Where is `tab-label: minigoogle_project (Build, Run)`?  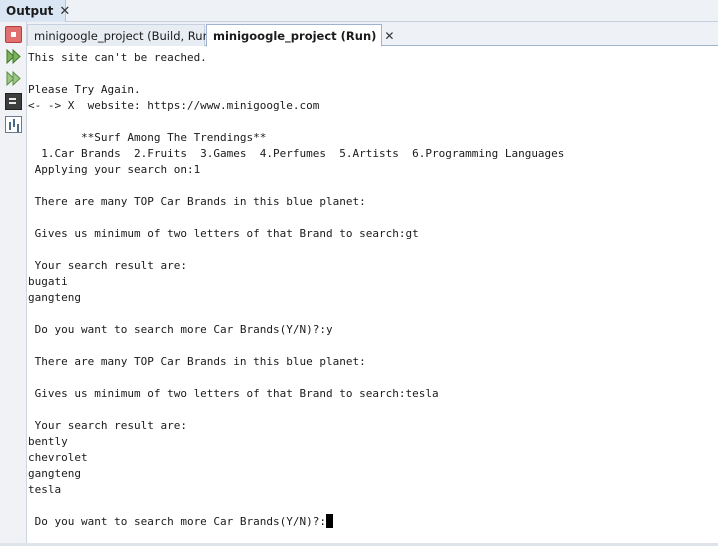 tab-label: minigoogle_project (Build, Run) is located at coordinates (124, 35).